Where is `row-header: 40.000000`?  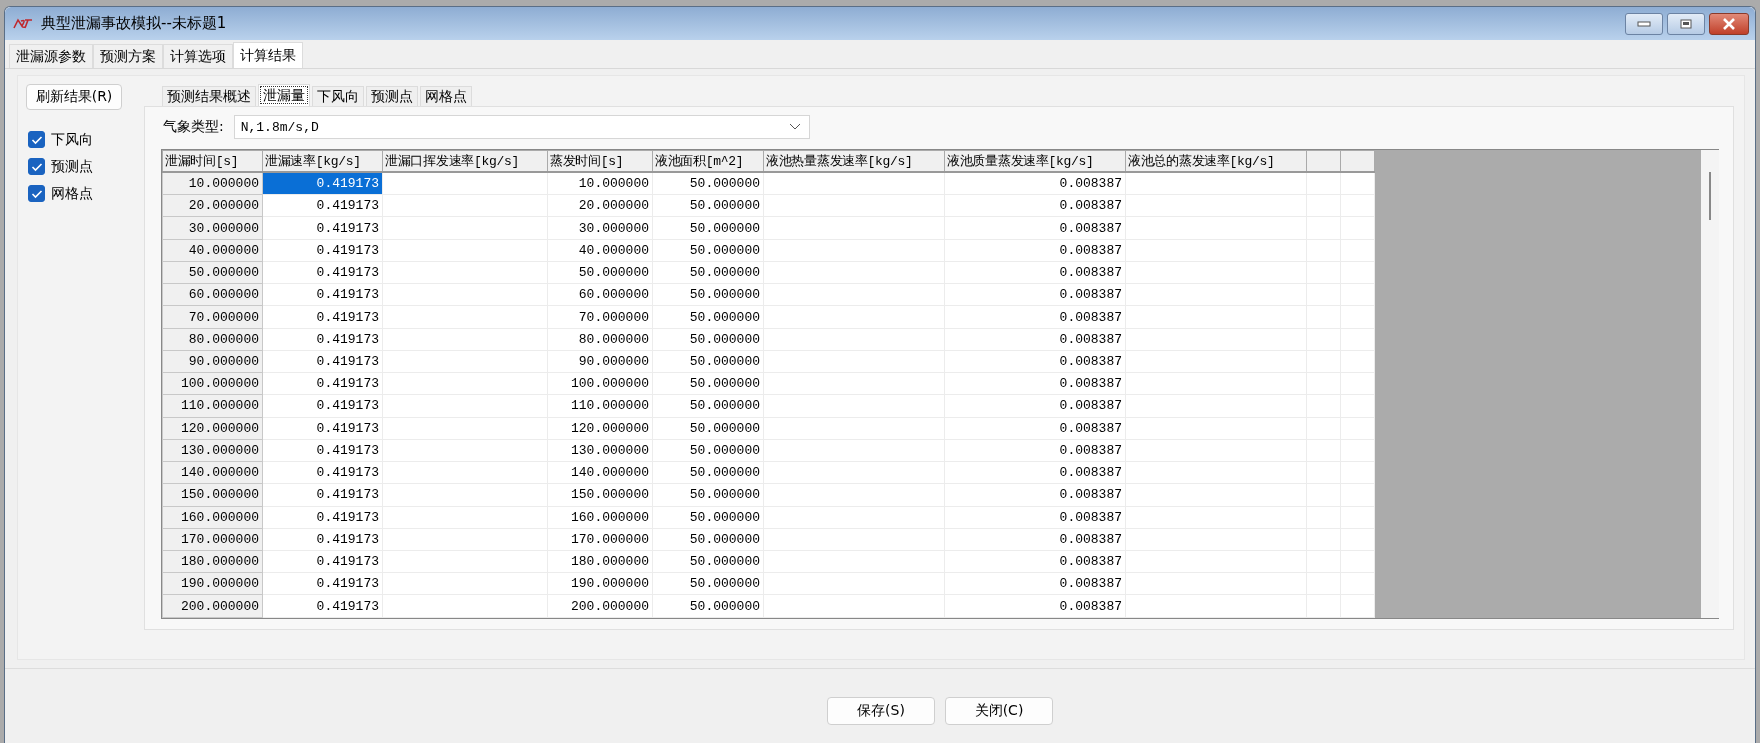 row-header: 40.000000 is located at coordinates (212, 250).